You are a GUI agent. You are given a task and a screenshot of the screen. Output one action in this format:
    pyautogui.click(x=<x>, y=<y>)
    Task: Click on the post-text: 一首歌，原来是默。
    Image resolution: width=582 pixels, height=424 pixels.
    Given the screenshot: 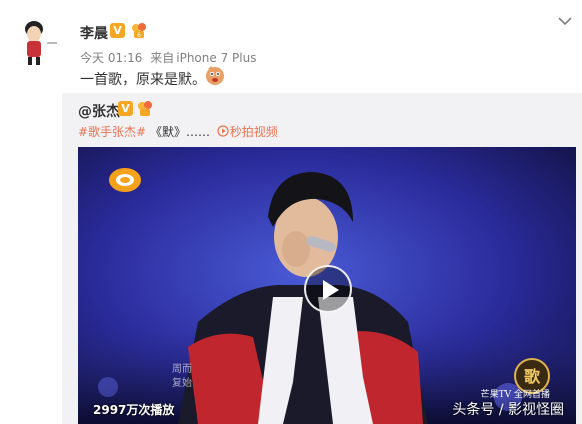 What is the action you would take?
    pyautogui.click(x=143, y=80)
    